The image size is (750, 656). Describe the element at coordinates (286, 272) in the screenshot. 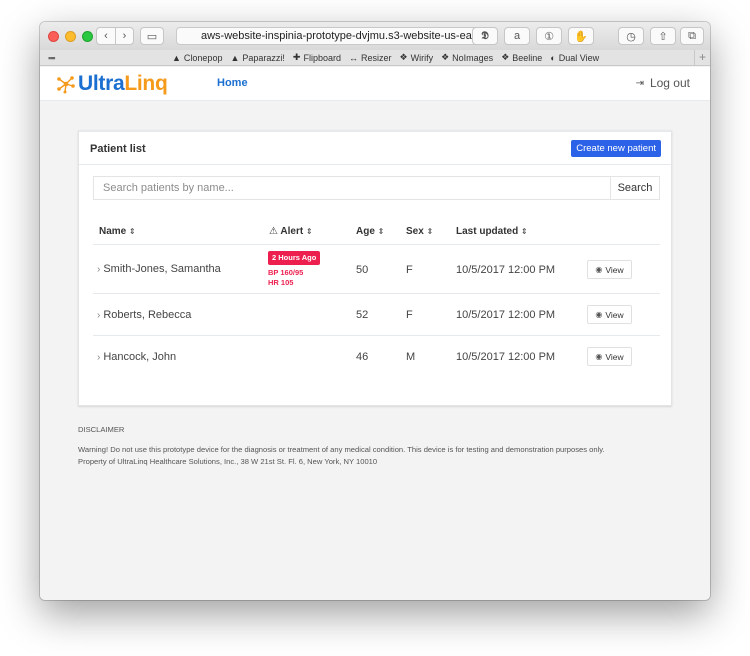

I see `alert-bp: BP 160/95` at that location.